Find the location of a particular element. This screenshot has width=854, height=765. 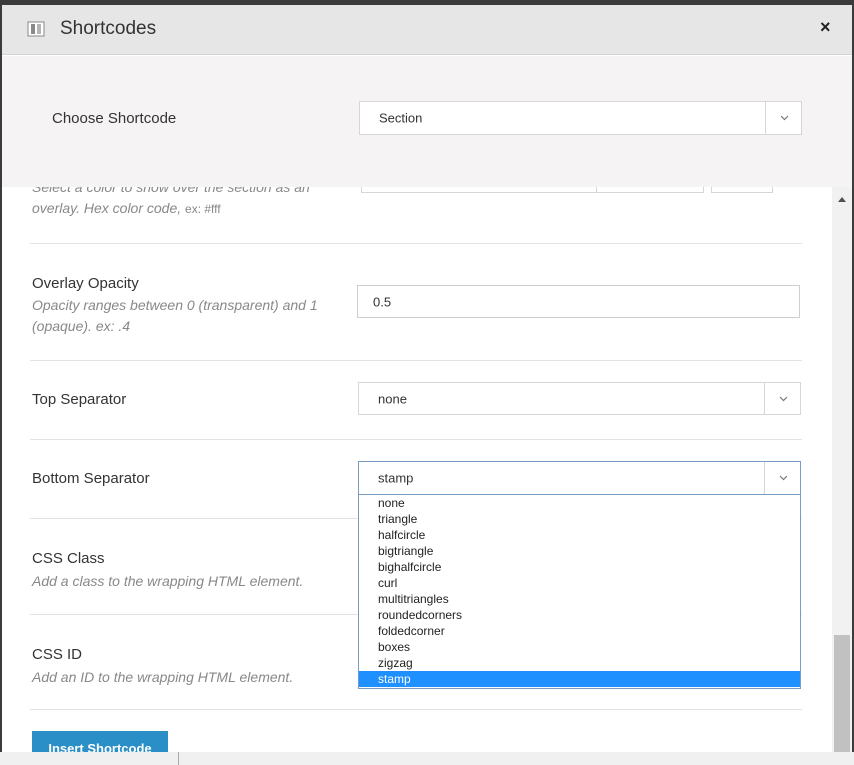

dropdown-option: bigtriangle is located at coordinates (579, 551).